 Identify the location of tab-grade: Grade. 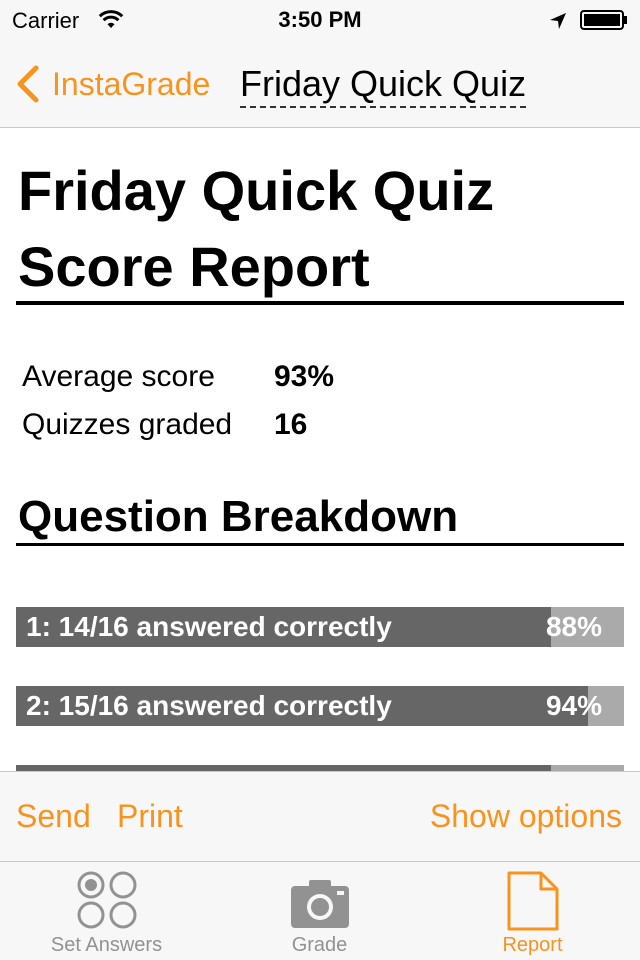
(319, 911).